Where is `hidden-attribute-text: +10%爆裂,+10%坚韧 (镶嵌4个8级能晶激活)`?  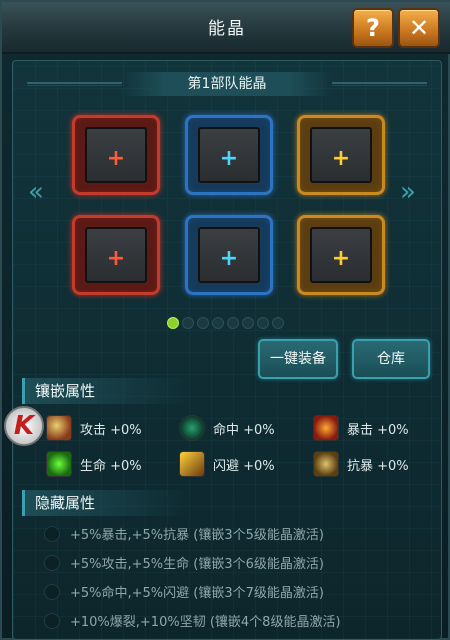
hidden-attribute-text: +10%爆裂,+10%坚韧 (镶嵌4个8级能晶激活) is located at coordinates (205, 622).